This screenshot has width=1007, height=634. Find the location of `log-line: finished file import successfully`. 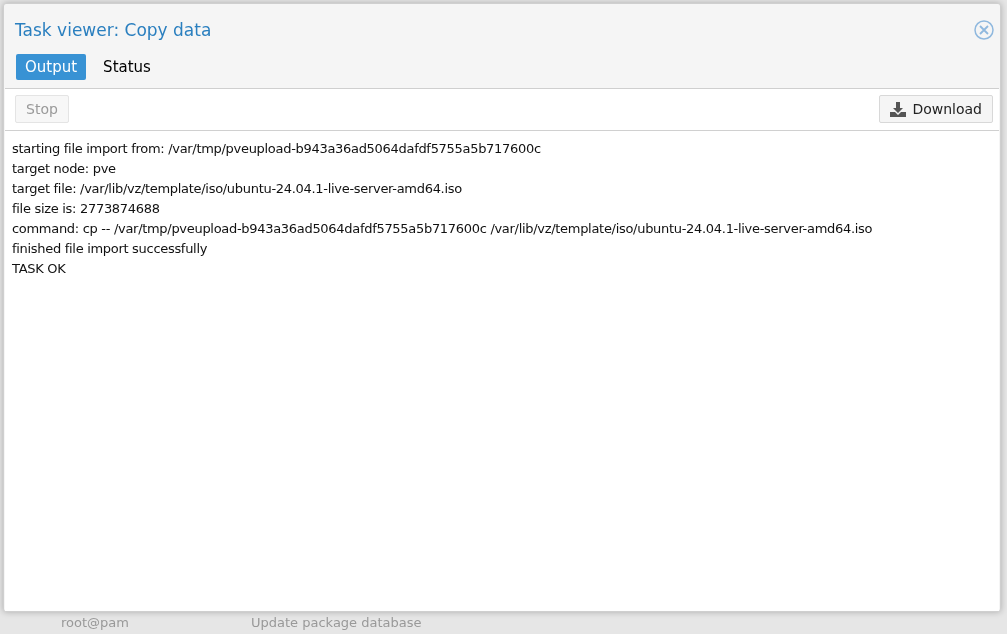

log-line: finished file import successfully is located at coordinates (110, 249).